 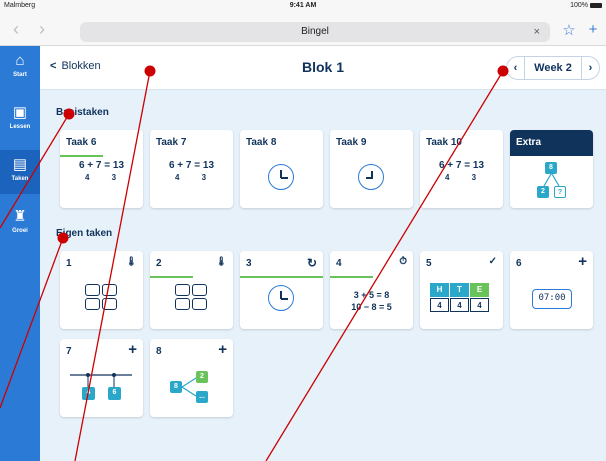 I want to click on task-card-taak-7: Taak 7 6 + 7 = 13 4 3, so click(x=191, y=169).